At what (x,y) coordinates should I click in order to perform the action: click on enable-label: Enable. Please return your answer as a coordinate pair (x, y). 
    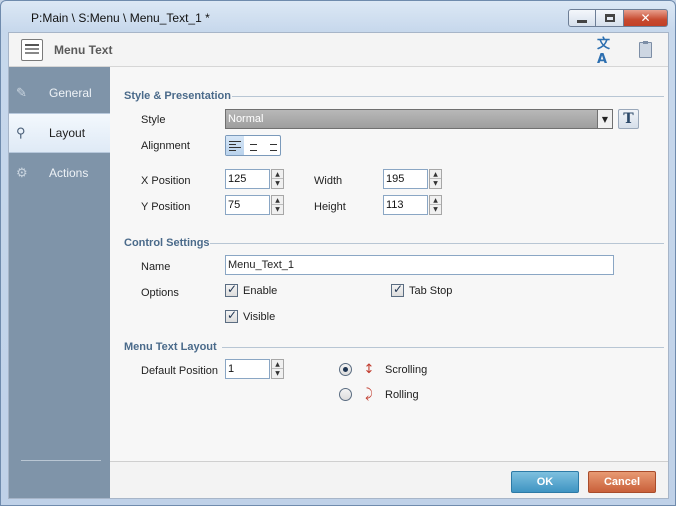
    Looking at the image, I should click on (260, 290).